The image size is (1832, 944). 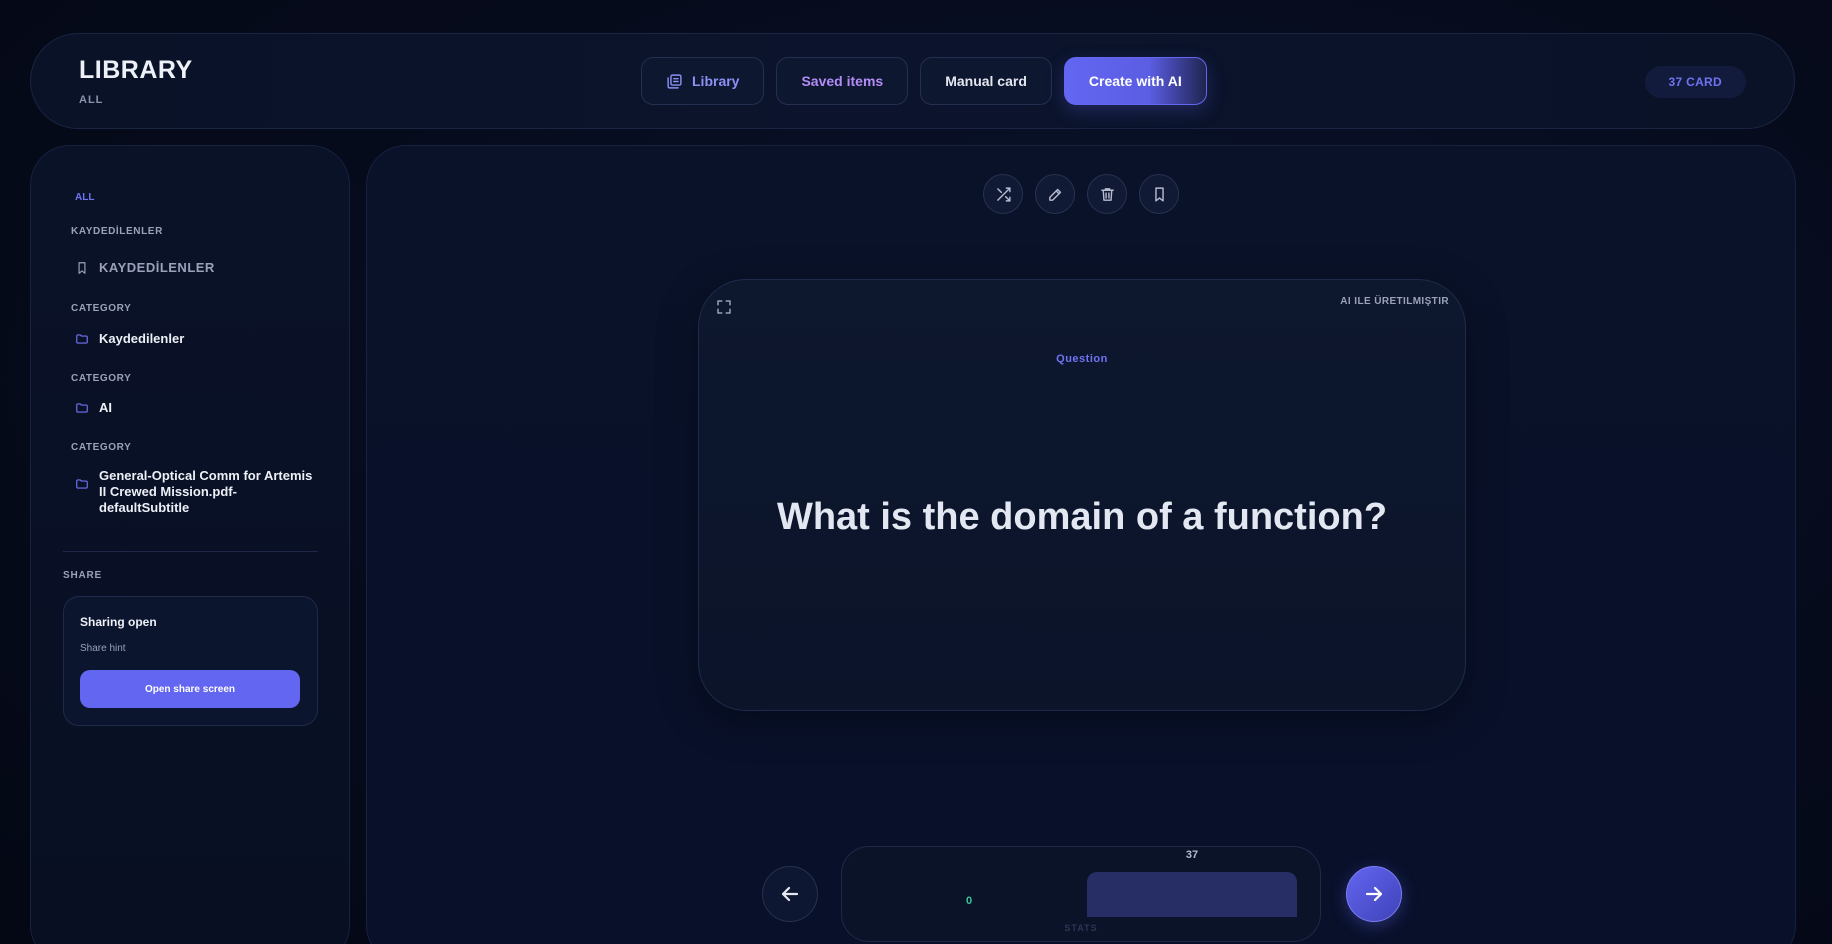 What do you see at coordinates (190, 689) in the screenshot?
I see `open-share-screen-button: Open share screen` at bounding box center [190, 689].